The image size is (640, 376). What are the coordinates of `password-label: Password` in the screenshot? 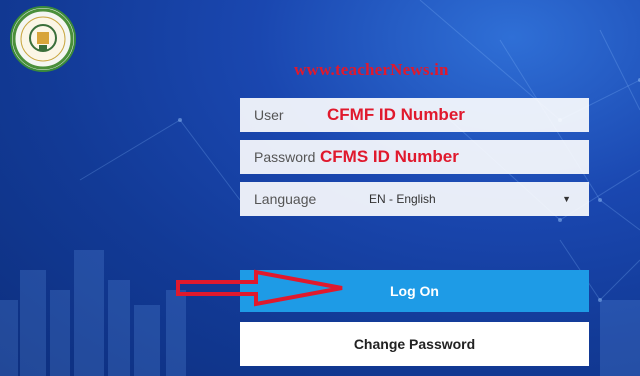 It's located at (285, 157).